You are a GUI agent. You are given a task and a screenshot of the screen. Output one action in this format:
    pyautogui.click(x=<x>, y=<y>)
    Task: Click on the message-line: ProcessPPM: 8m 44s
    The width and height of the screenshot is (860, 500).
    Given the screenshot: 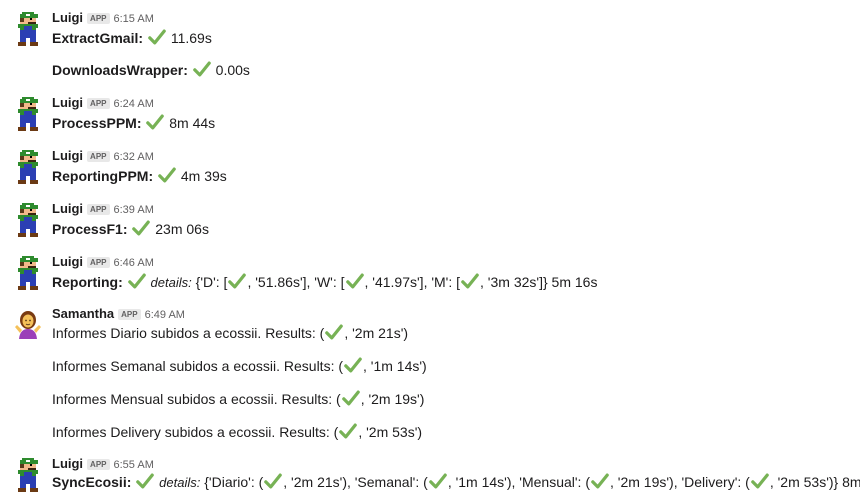 What is the action you would take?
    pyautogui.click(x=133, y=123)
    